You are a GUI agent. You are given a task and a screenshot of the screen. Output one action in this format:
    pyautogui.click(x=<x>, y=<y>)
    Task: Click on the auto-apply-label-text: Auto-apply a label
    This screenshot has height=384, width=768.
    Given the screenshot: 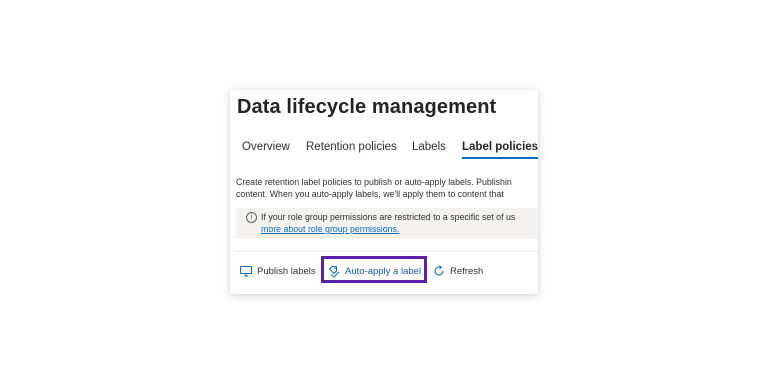 What is the action you would take?
    pyautogui.click(x=383, y=271)
    